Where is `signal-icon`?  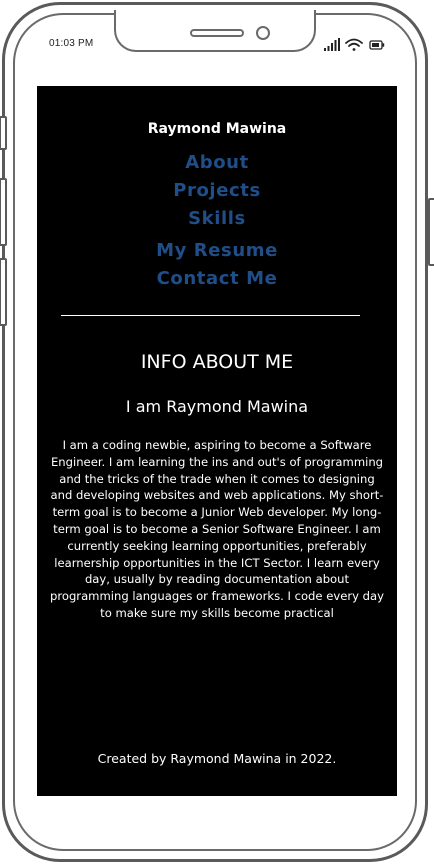
signal-icon is located at coordinates (332, 44).